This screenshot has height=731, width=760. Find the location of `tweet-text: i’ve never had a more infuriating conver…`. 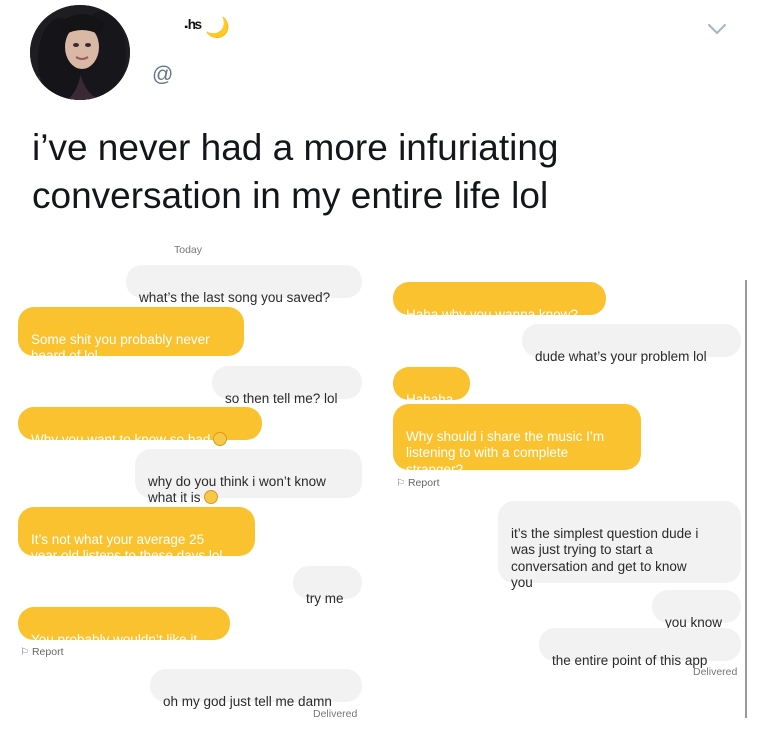

tweet-text: i’ve never had a more infuriating conver… is located at coordinates (295, 171).